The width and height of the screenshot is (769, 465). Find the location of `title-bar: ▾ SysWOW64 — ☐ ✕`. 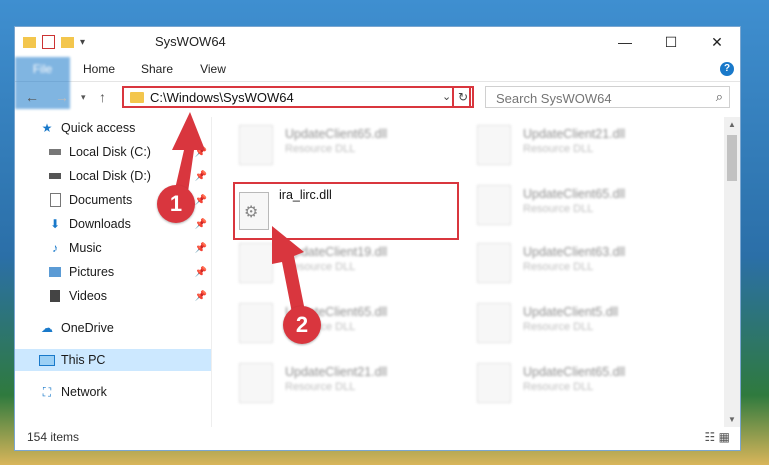

title-bar: ▾ SysWOW64 — ☐ ✕ is located at coordinates (377, 42).